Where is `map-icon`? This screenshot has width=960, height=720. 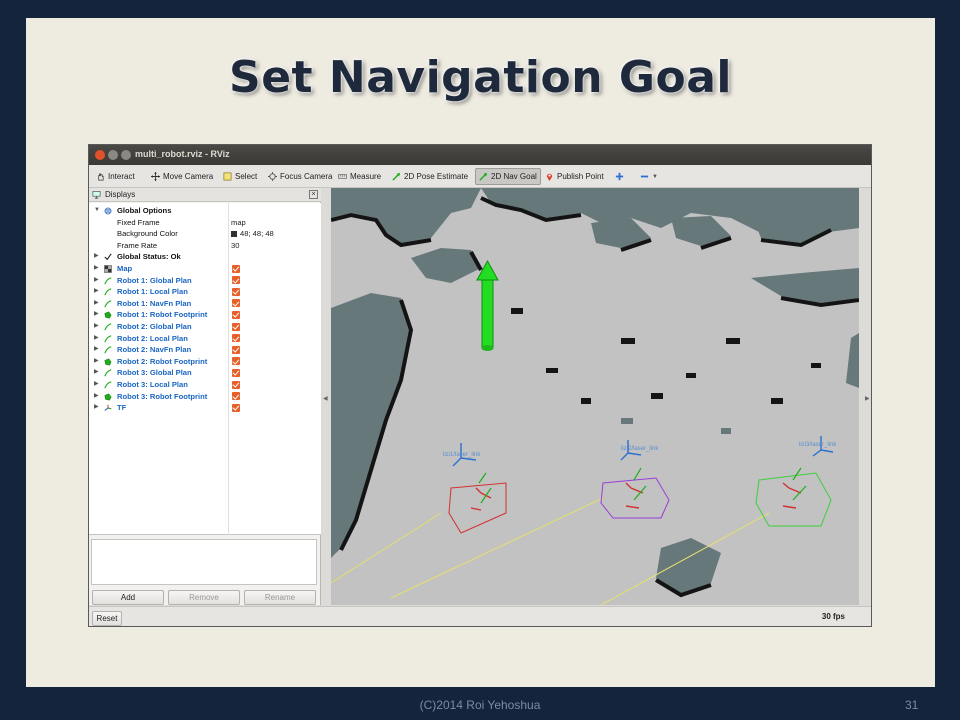
map-icon is located at coordinates (108, 269).